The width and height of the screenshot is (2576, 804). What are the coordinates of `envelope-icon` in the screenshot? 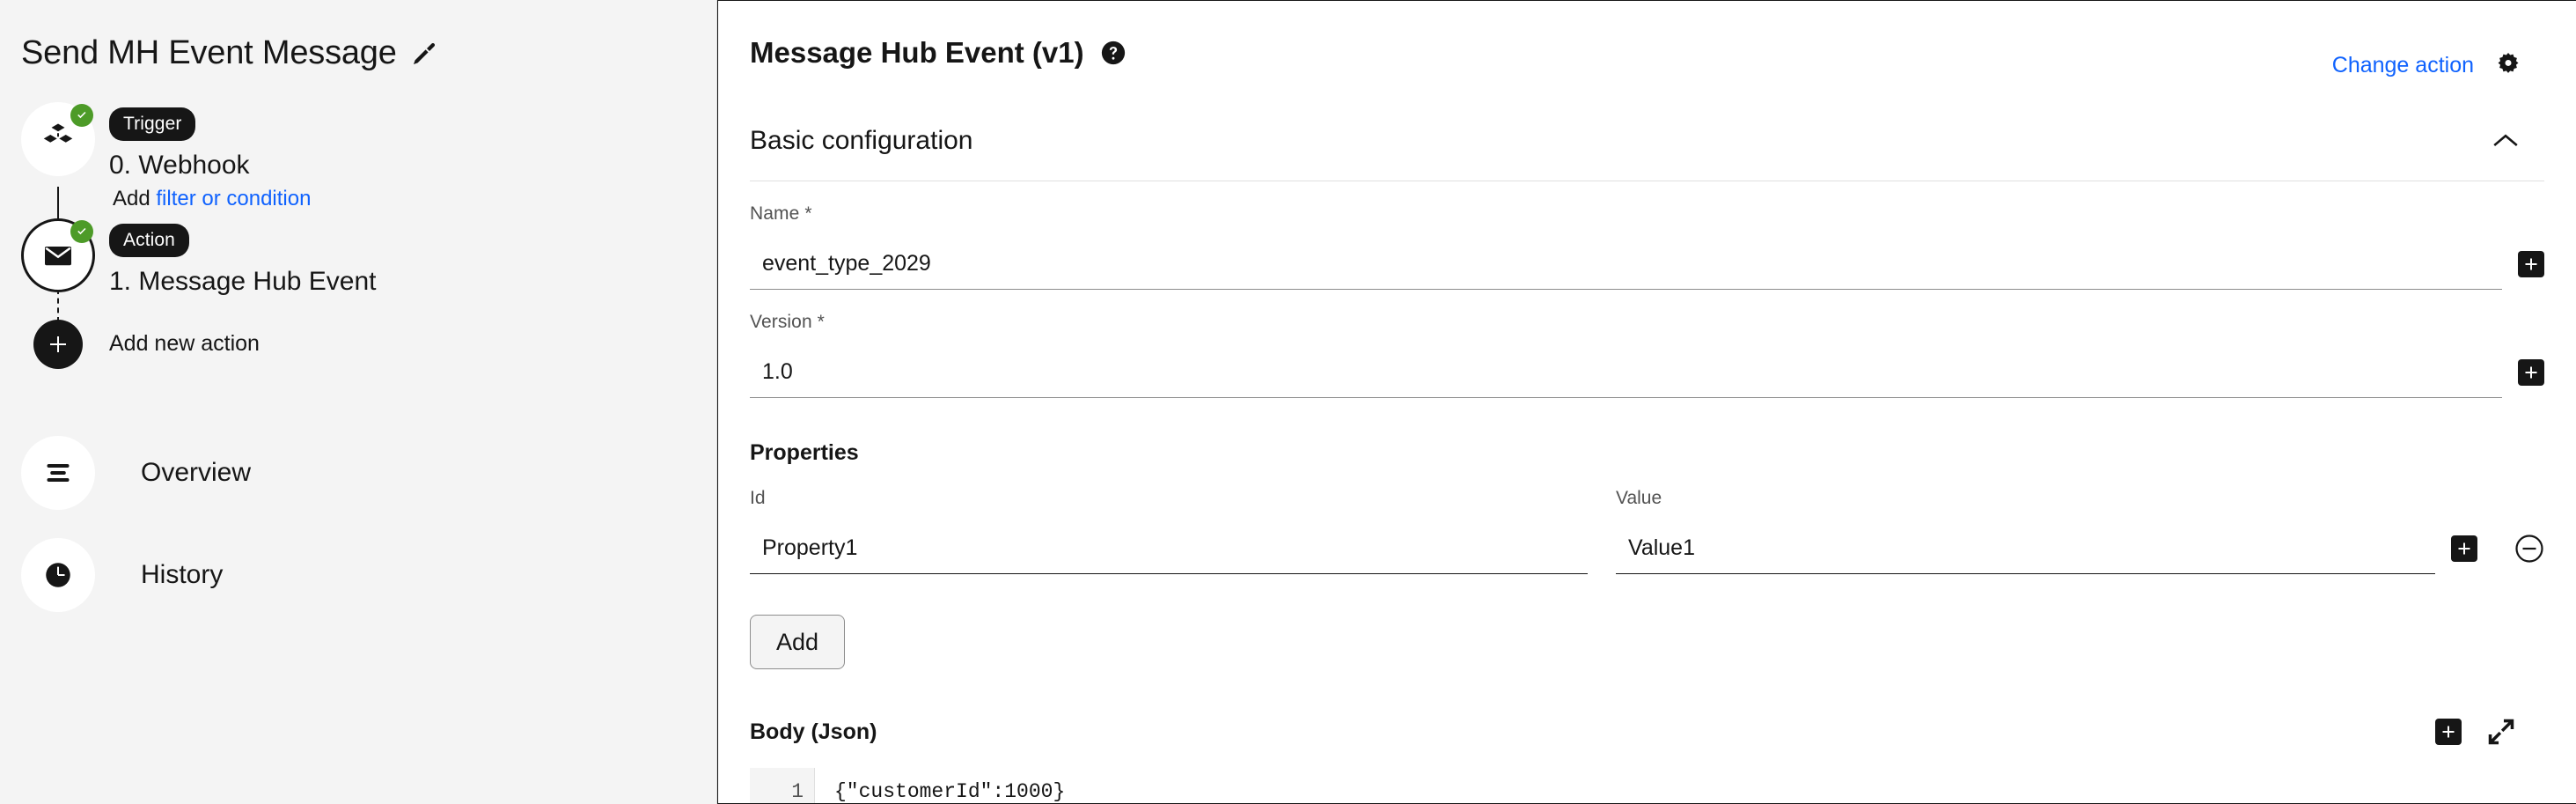 It's located at (58, 255).